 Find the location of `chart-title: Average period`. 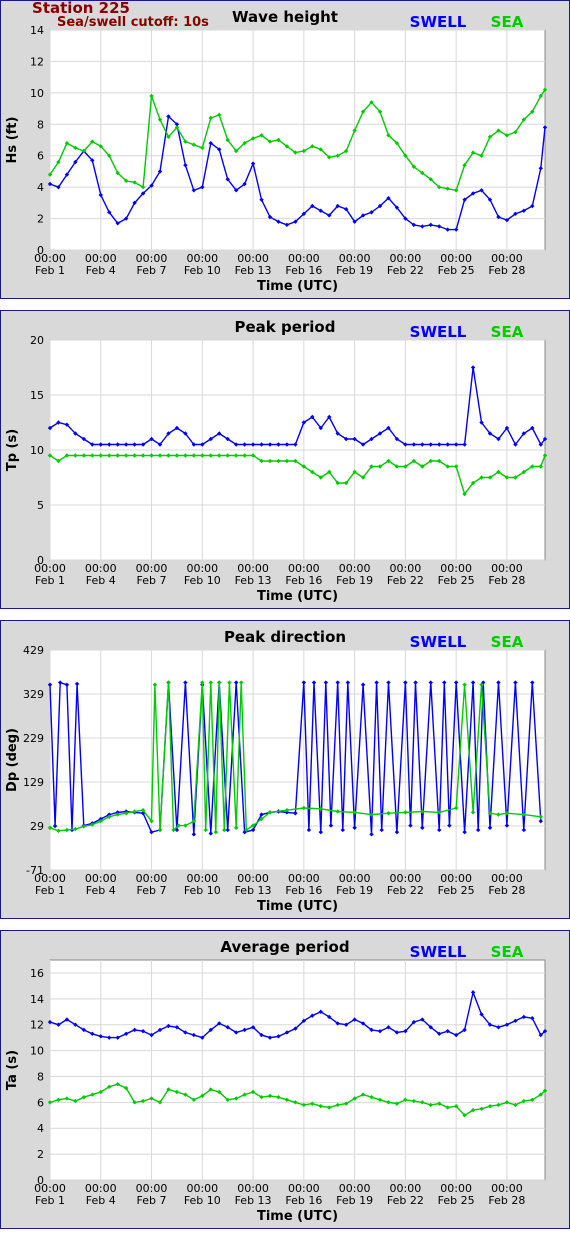

chart-title: Average period is located at coordinates (284, 947).